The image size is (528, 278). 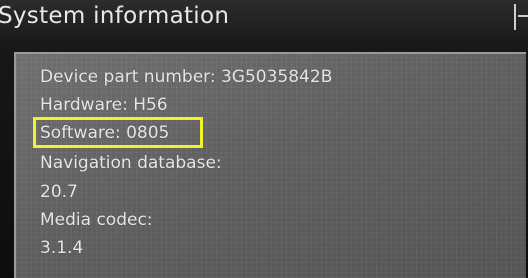 What do you see at coordinates (96, 220) in the screenshot?
I see `media-codec-label: Media codec:` at bounding box center [96, 220].